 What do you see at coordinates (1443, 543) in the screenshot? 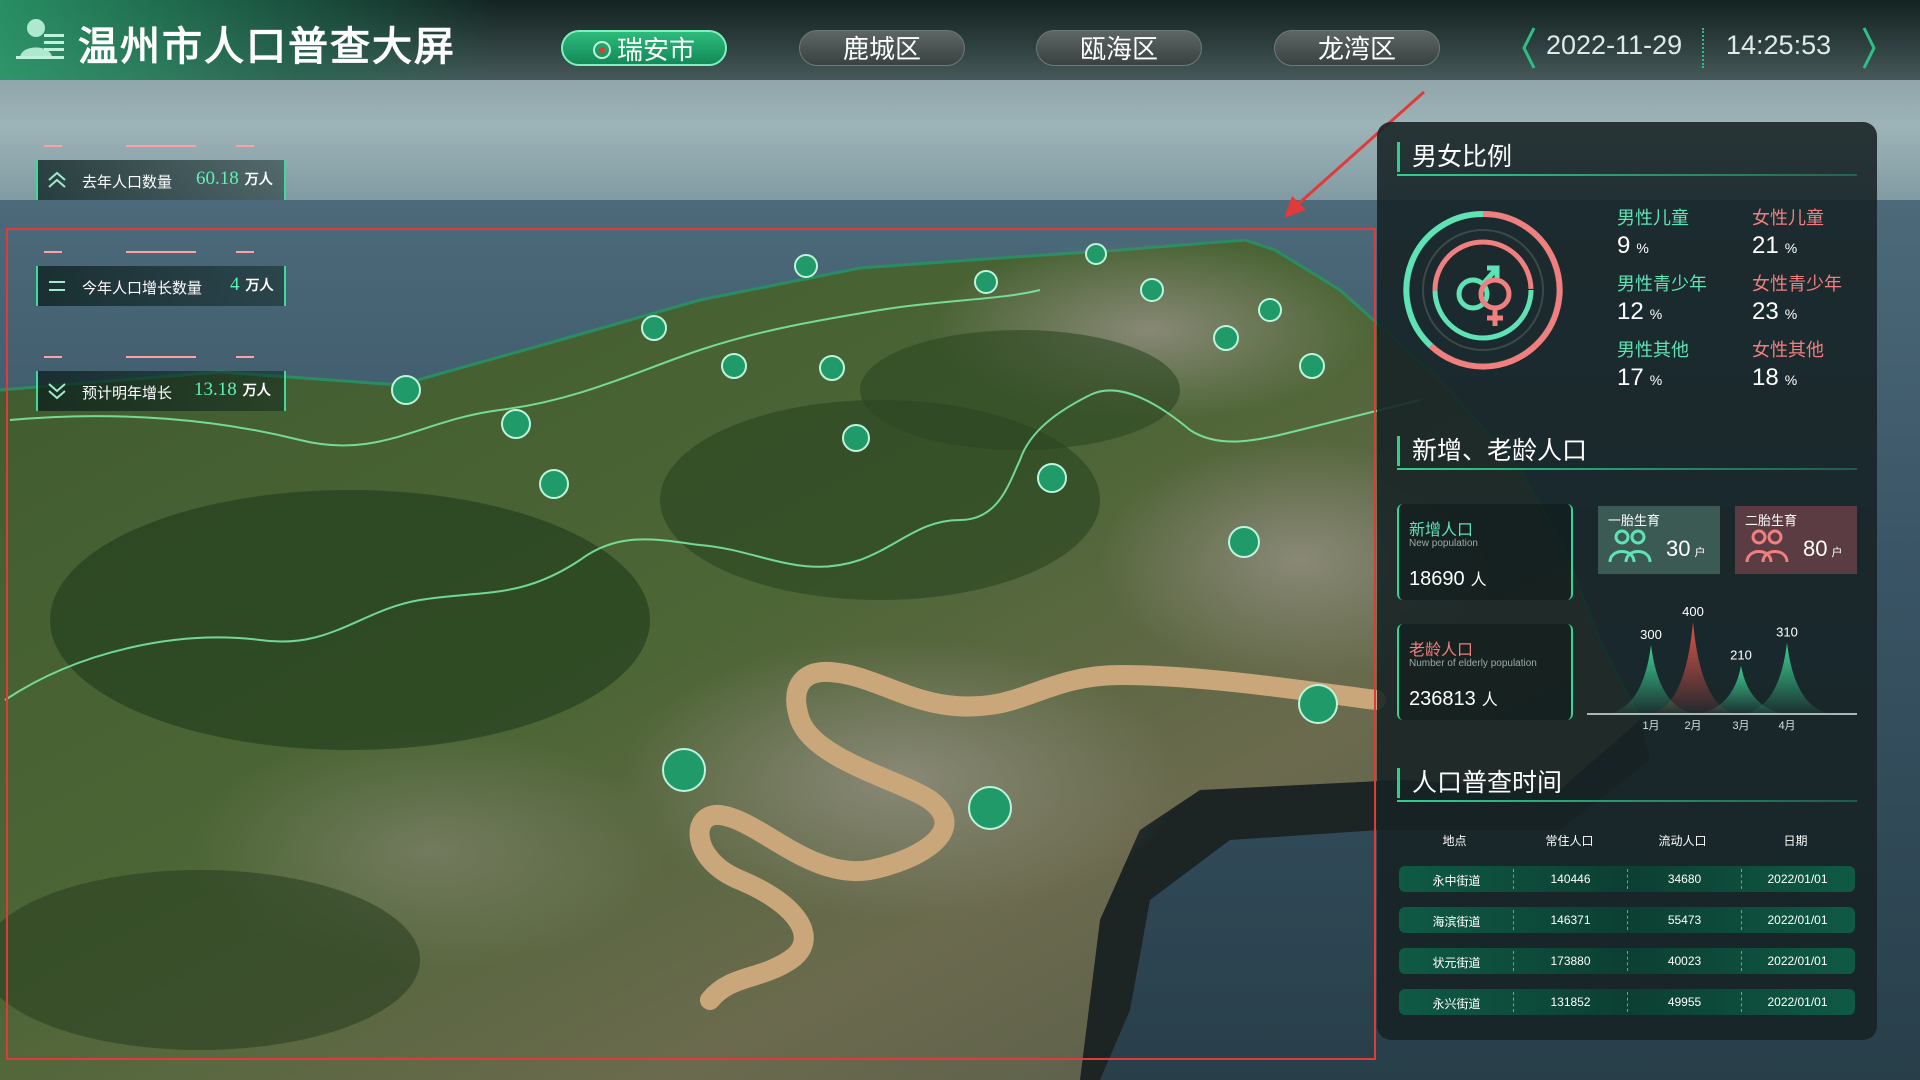
I see `card-english-label: New population` at bounding box center [1443, 543].